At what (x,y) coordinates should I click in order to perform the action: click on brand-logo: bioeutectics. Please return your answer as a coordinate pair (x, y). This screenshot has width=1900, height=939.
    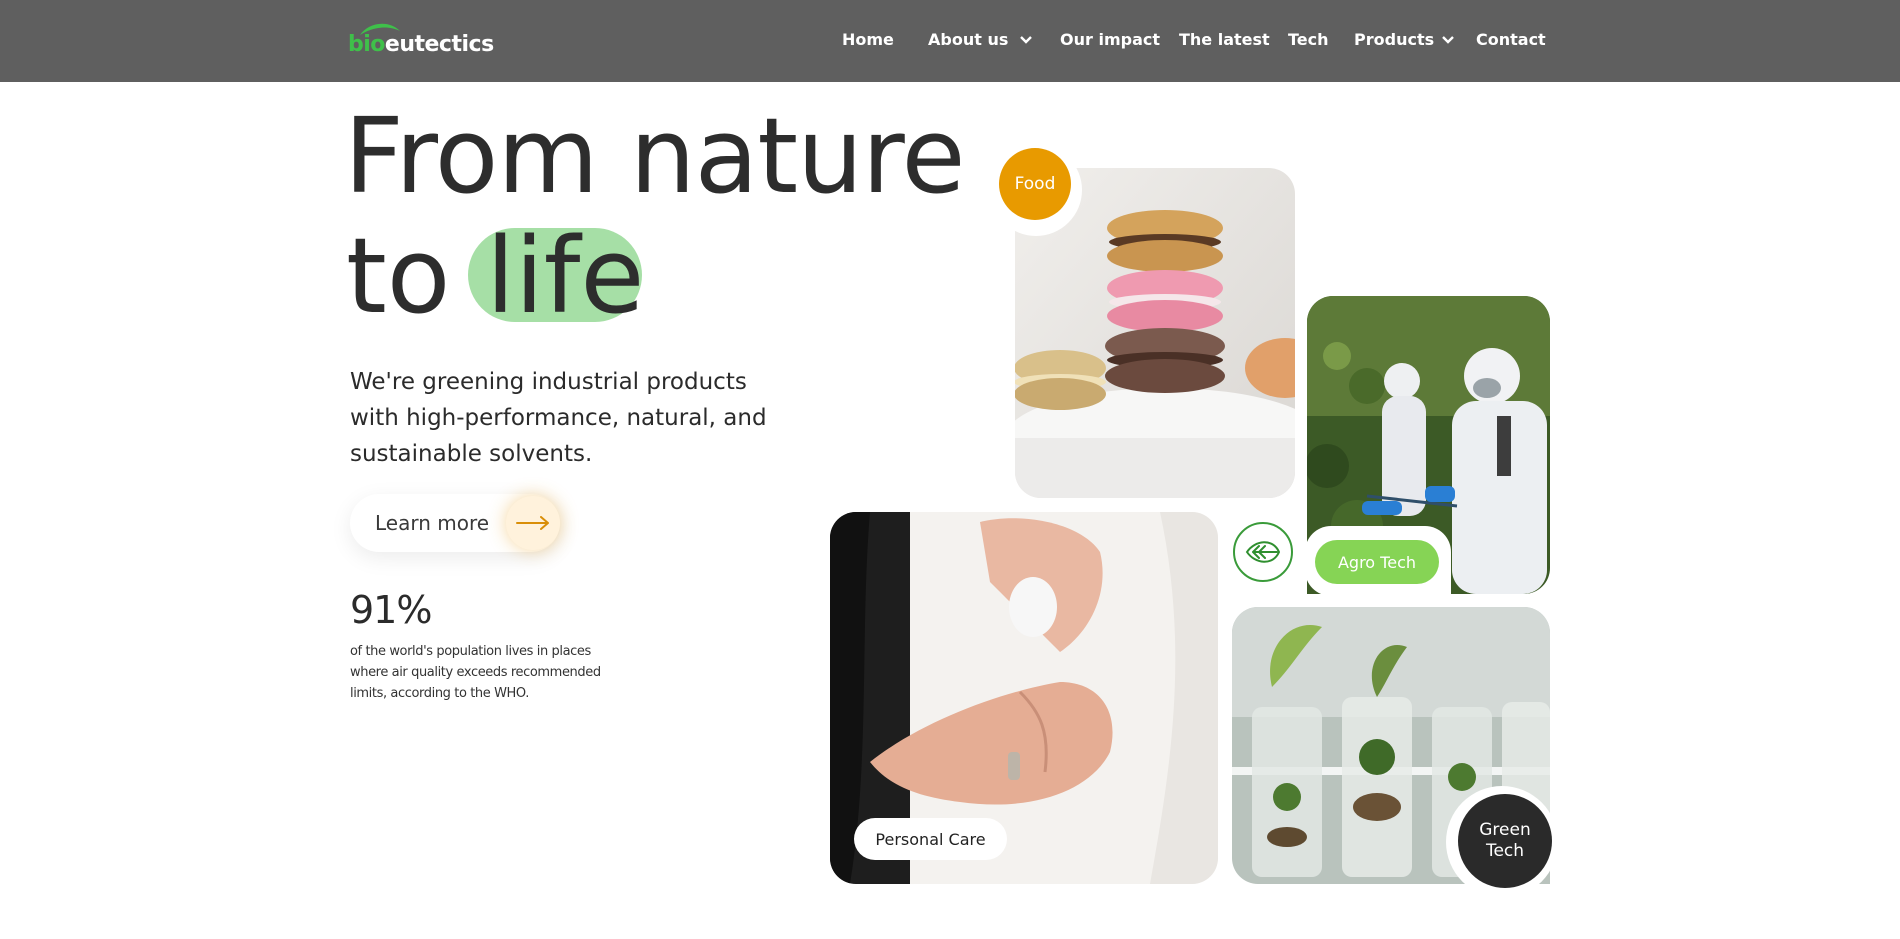
    Looking at the image, I should click on (421, 42).